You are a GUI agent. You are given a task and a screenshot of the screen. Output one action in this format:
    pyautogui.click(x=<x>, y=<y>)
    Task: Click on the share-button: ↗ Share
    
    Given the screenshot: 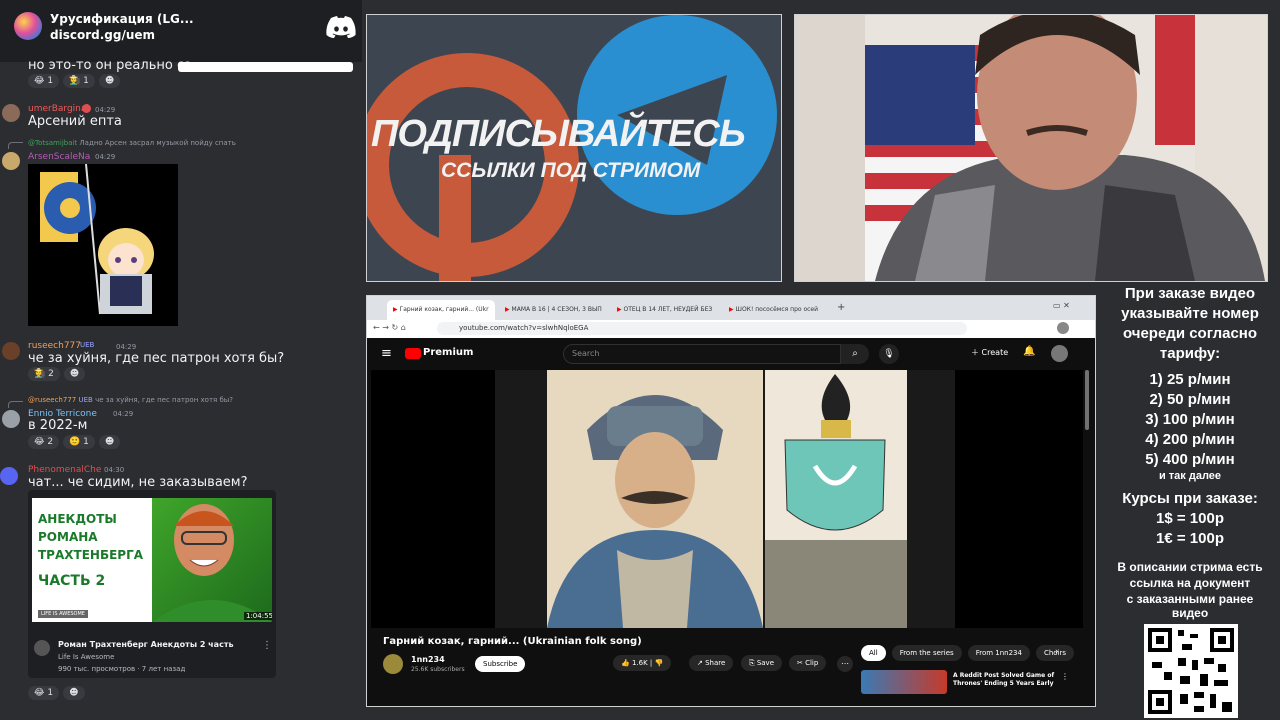 What is the action you would take?
    pyautogui.click(x=711, y=663)
    